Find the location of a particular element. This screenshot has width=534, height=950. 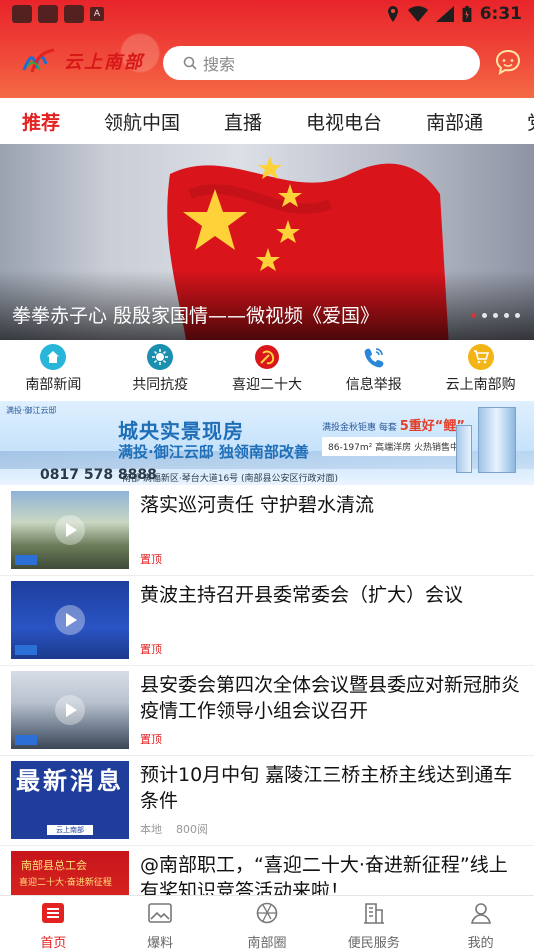

news-views: 800阅 is located at coordinates (192, 829).